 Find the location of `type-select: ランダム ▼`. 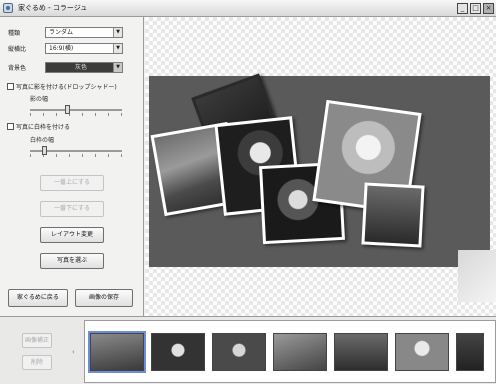

type-select: ランダム ▼ is located at coordinates (84, 32).